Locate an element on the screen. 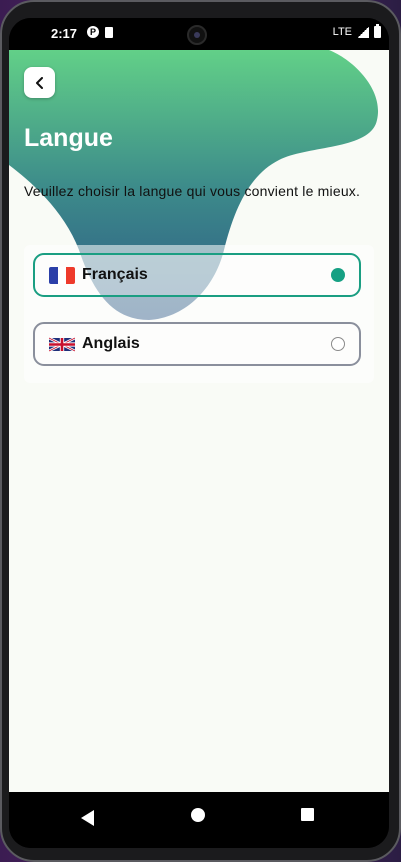 The width and height of the screenshot is (401, 862). language-options: Français Anglais is located at coordinates (199, 314).